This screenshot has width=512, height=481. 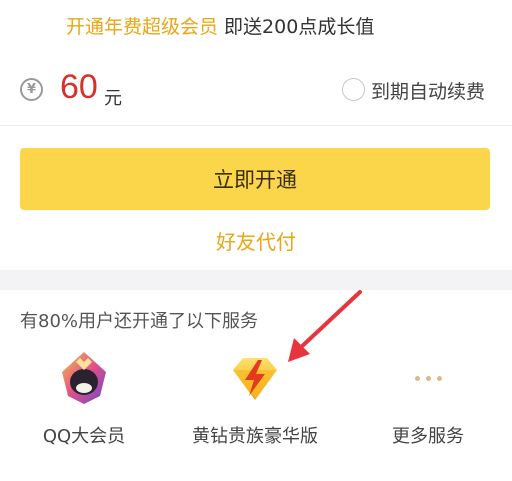 I want to click on more-dots-icon, so click(x=428, y=378).